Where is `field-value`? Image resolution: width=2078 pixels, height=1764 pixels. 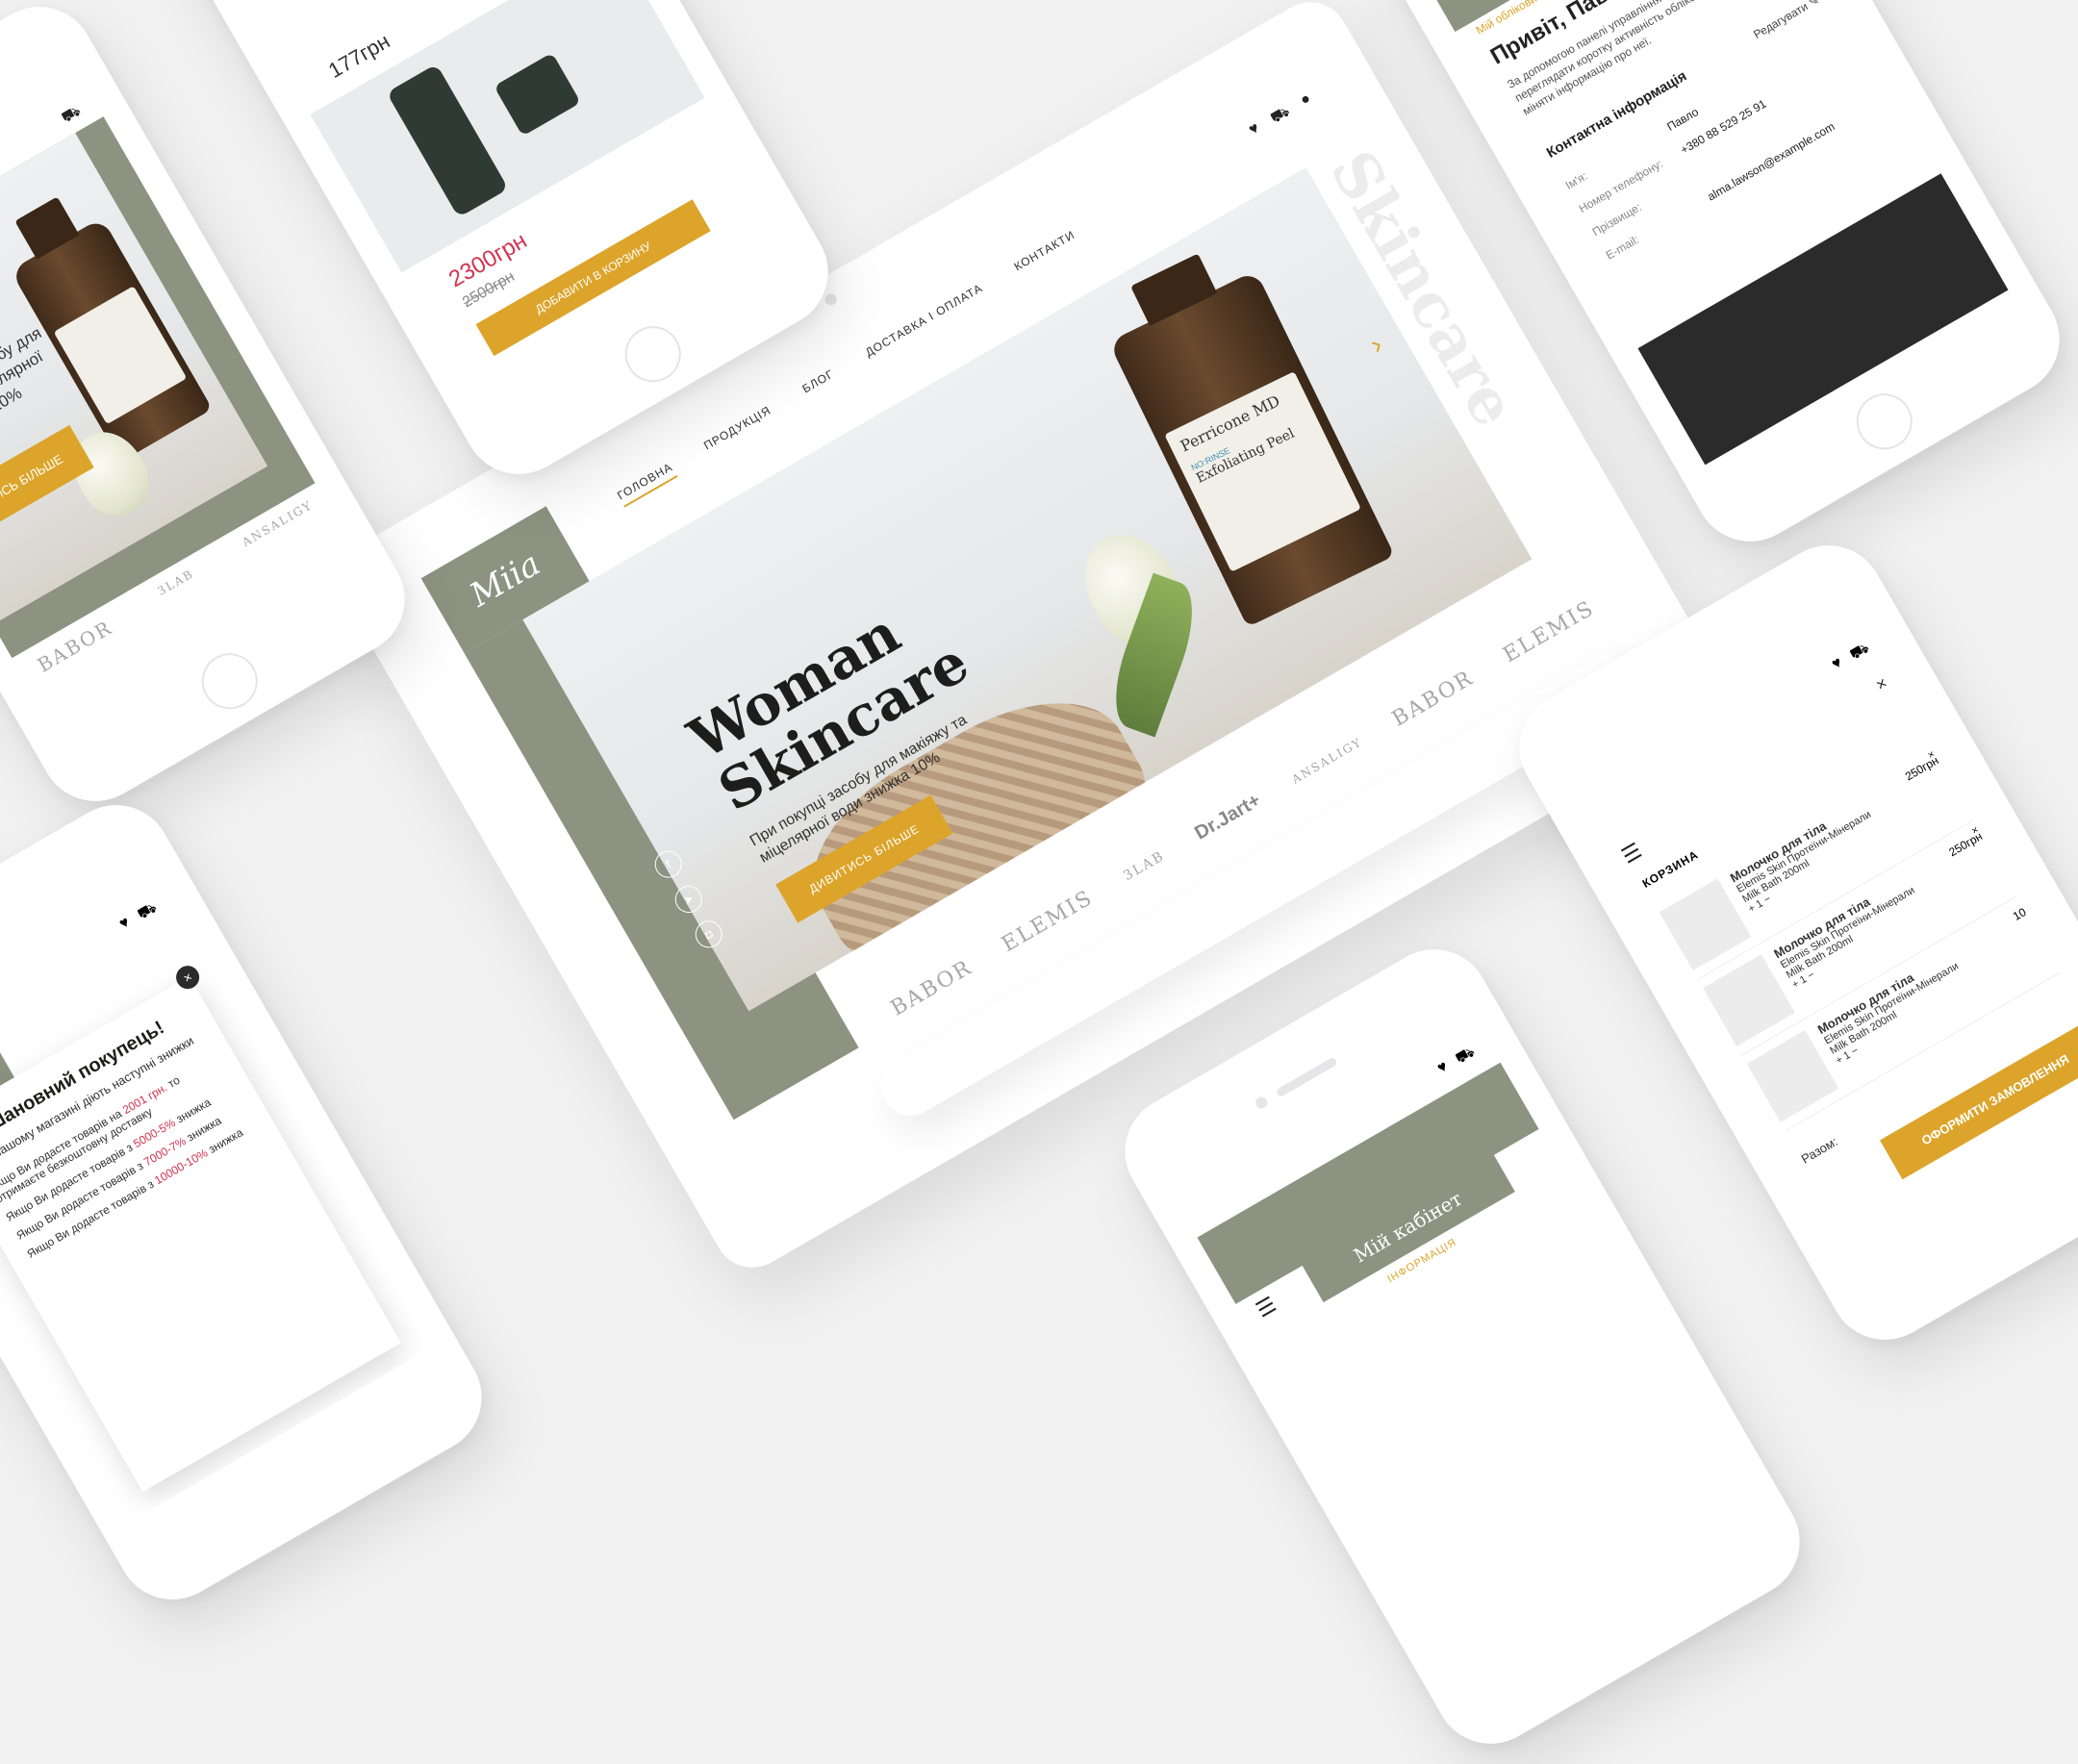 field-value is located at coordinates (1694, 174).